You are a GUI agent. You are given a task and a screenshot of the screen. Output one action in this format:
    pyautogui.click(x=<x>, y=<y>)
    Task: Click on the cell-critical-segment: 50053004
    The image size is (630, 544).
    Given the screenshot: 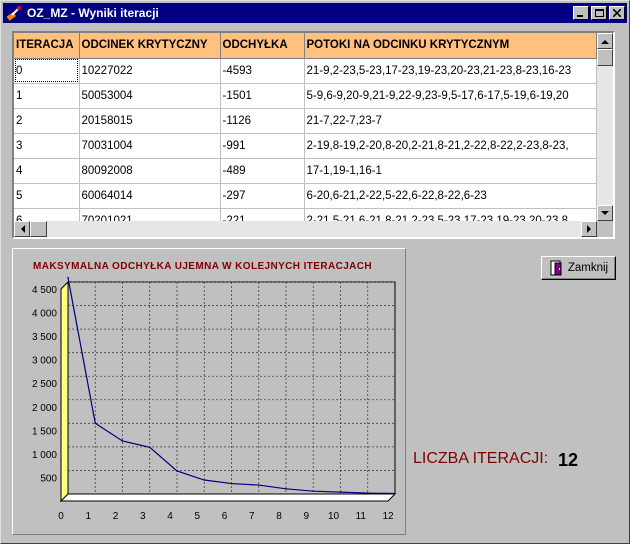 What is the action you would take?
    pyautogui.click(x=150, y=96)
    